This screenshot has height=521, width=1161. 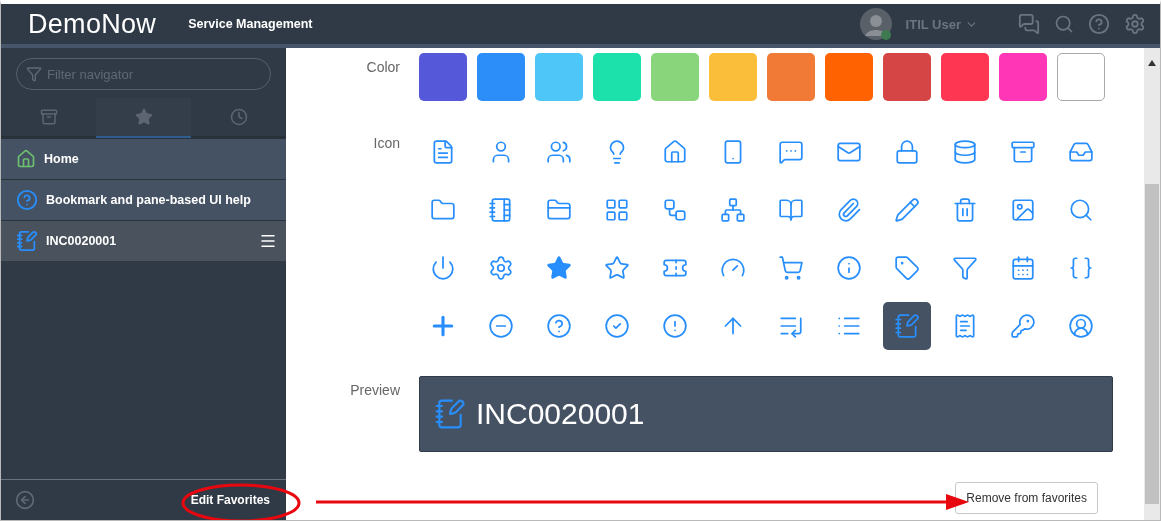 What do you see at coordinates (382, 67) in the screenshot?
I see `field-label: Color` at bounding box center [382, 67].